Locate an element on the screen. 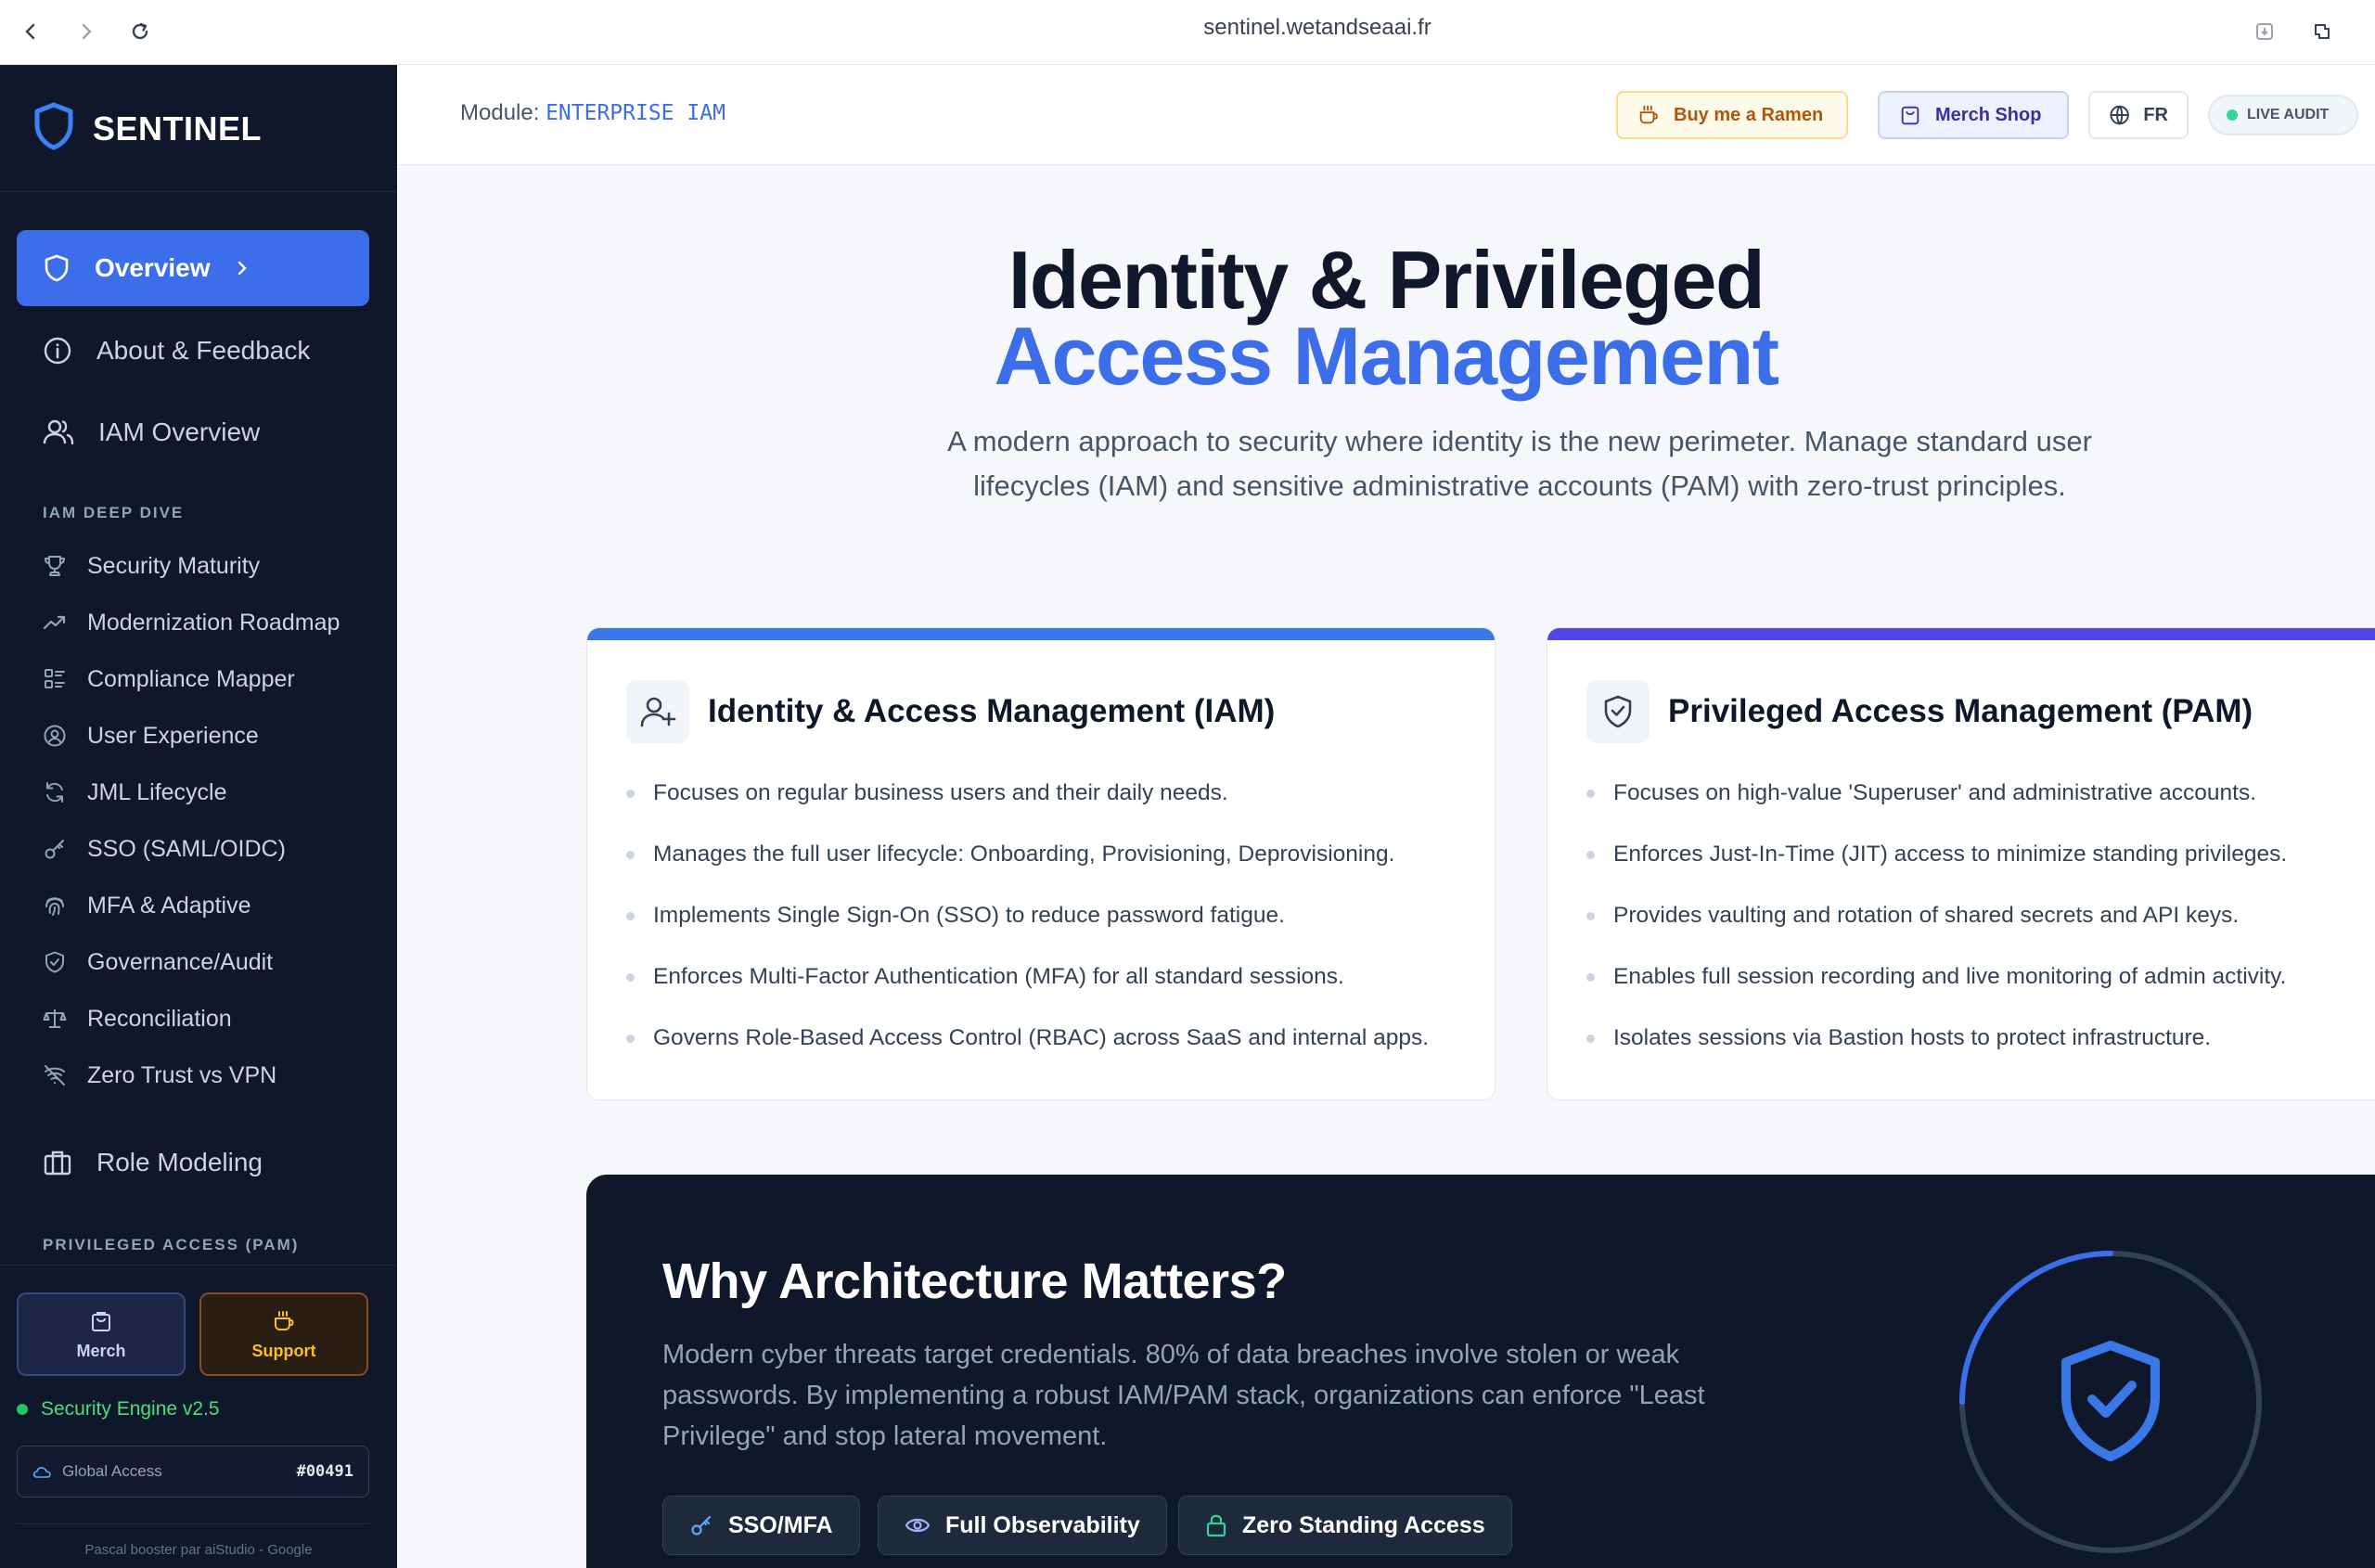 Image resolution: width=2375 pixels, height=1568 pixels. credit-text: Pascal booster par aiStudio - Google is located at coordinates (198, 1550).